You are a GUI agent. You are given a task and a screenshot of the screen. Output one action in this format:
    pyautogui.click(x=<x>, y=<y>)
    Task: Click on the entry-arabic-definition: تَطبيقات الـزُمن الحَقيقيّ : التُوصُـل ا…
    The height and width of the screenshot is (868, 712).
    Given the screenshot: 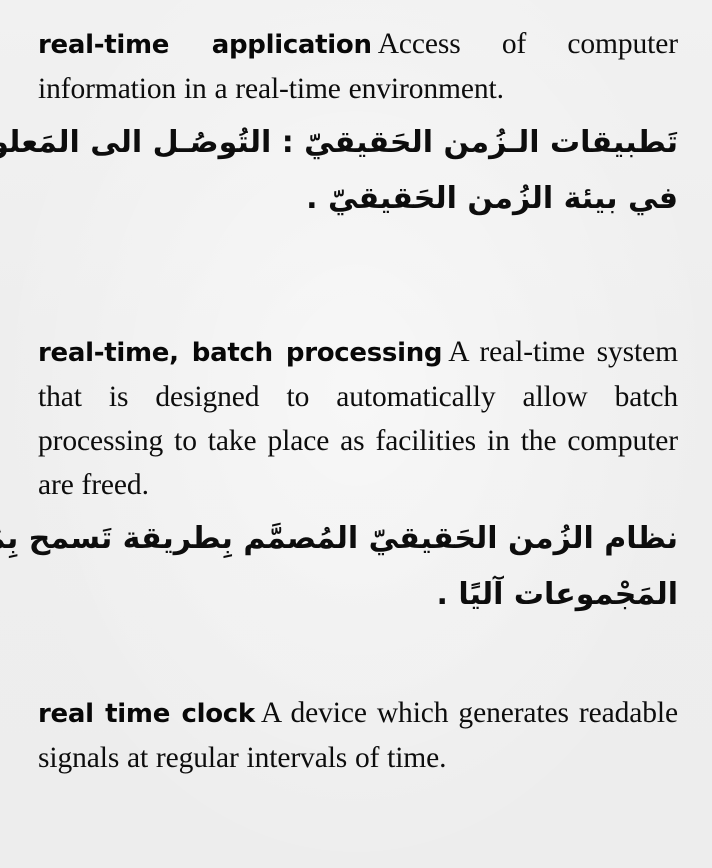 What is the action you would take?
    pyautogui.click(x=339, y=171)
    